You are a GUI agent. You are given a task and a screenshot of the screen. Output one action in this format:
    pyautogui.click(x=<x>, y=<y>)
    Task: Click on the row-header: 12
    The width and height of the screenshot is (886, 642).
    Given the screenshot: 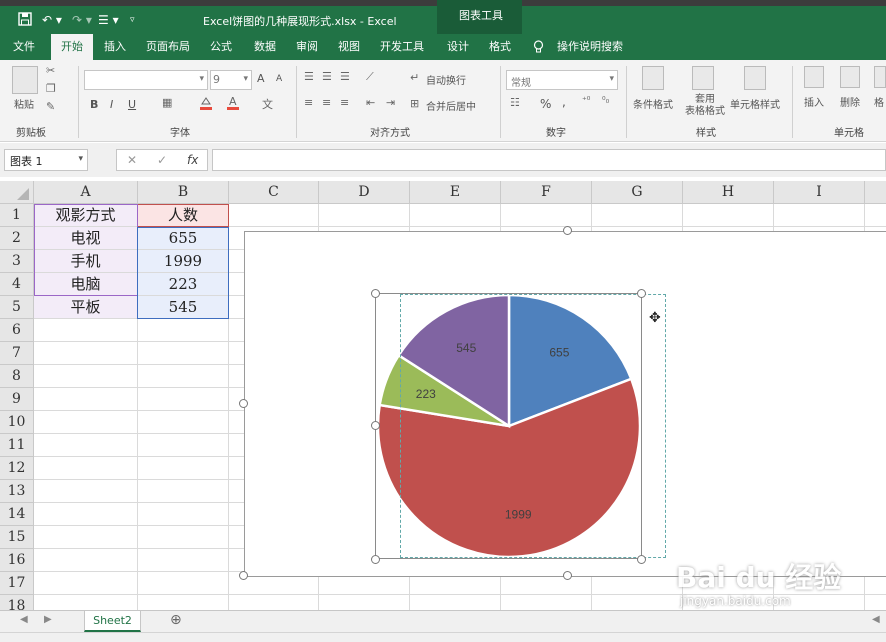 What is the action you would take?
    pyautogui.click(x=17, y=468)
    